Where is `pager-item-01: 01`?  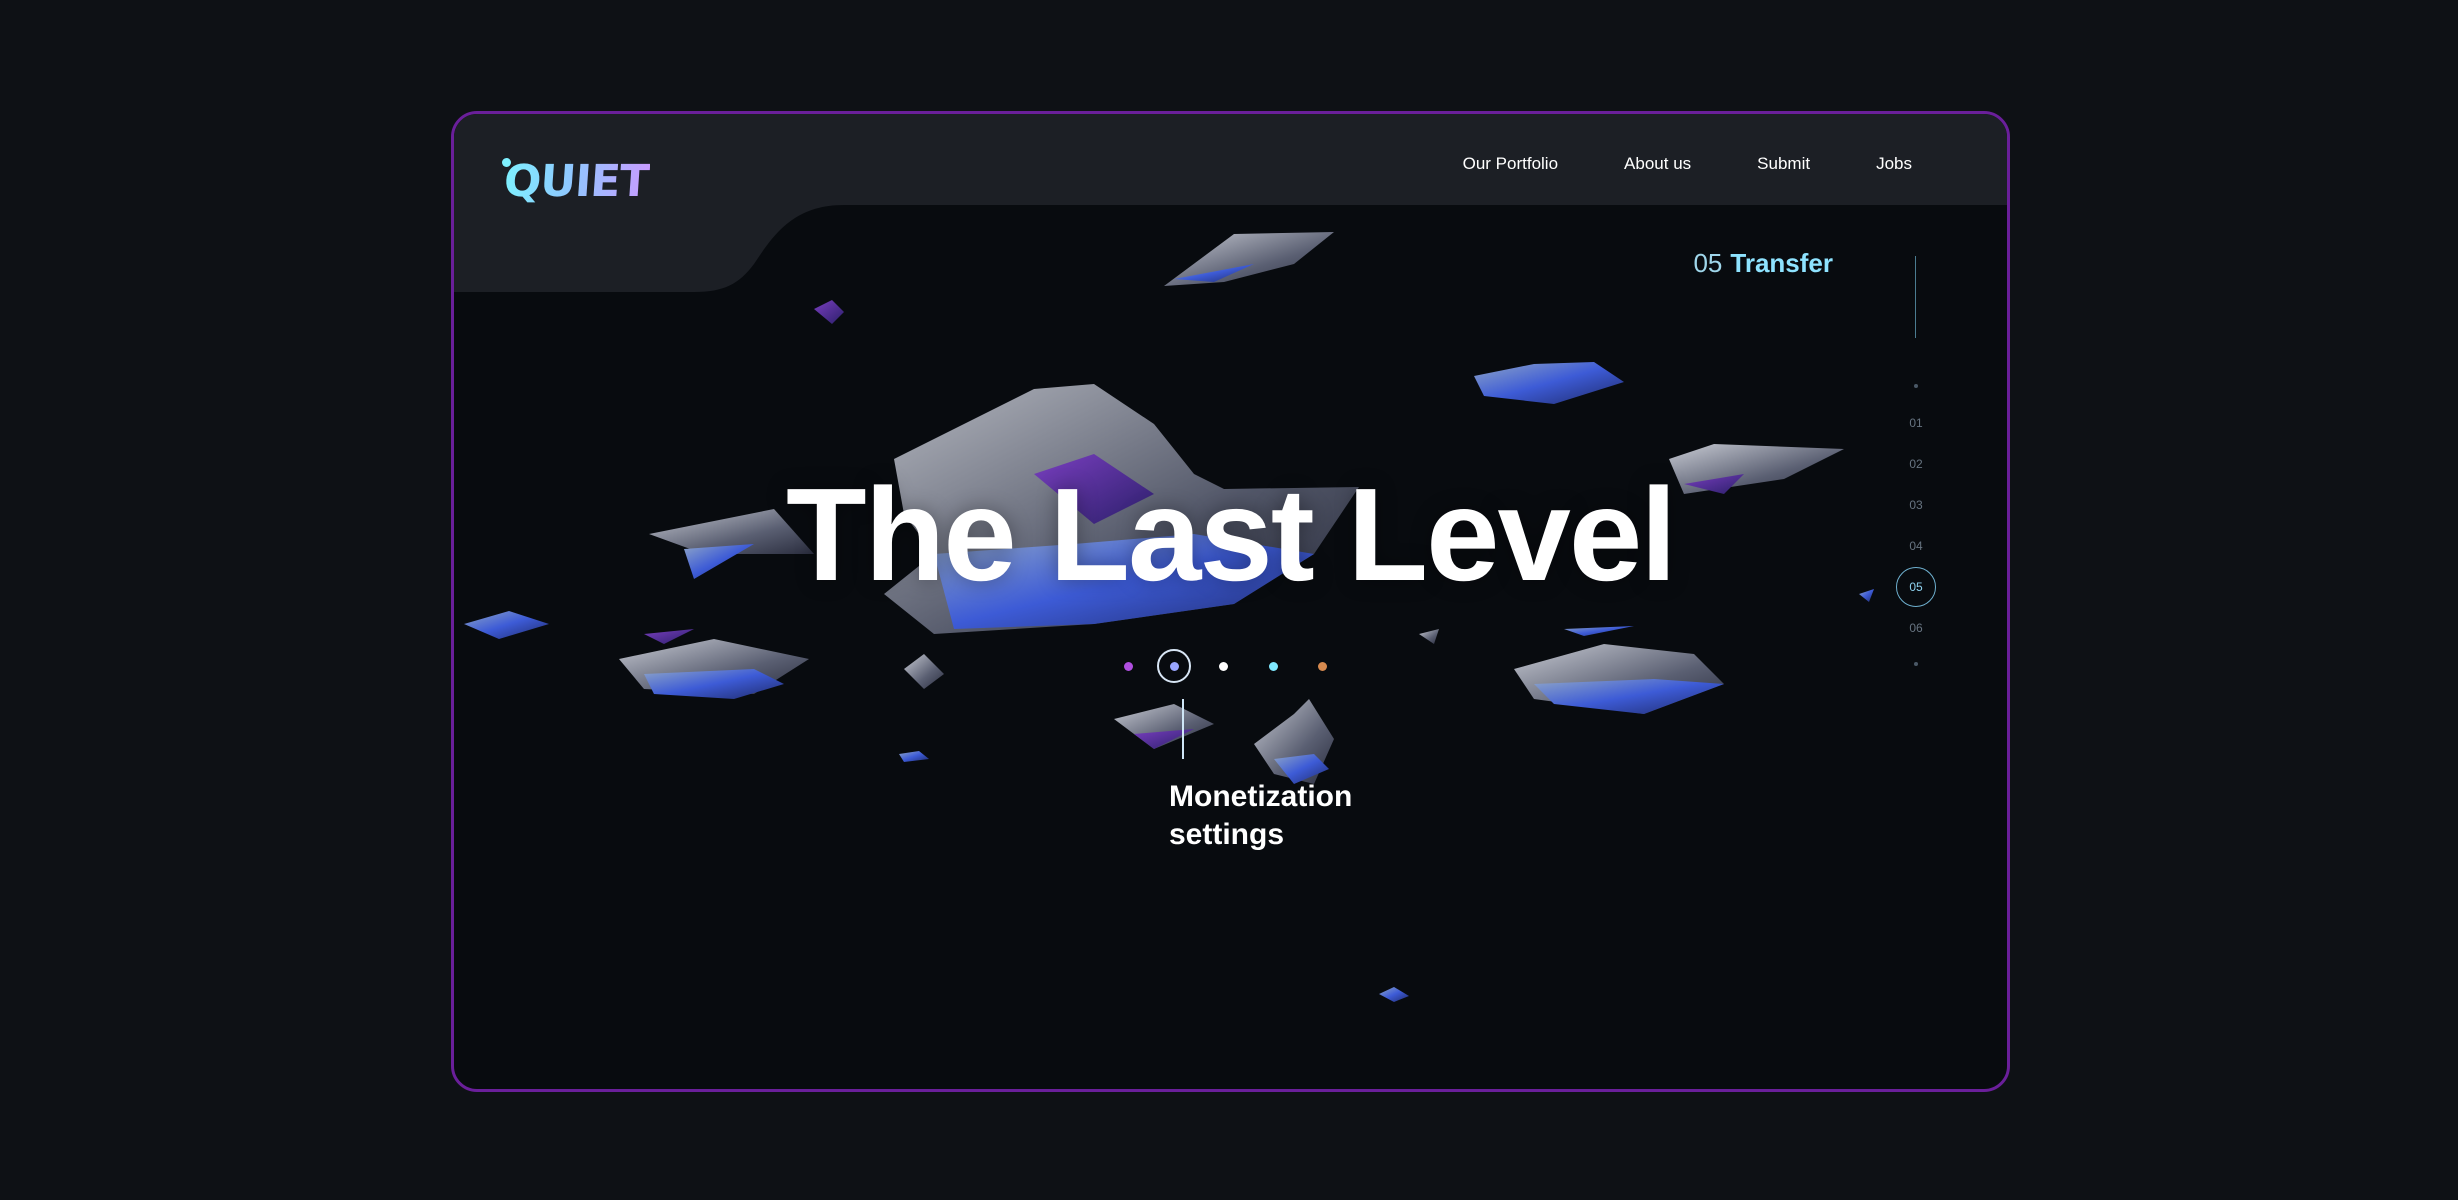 pager-item-01: 01 is located at coordinates (1916, 422).